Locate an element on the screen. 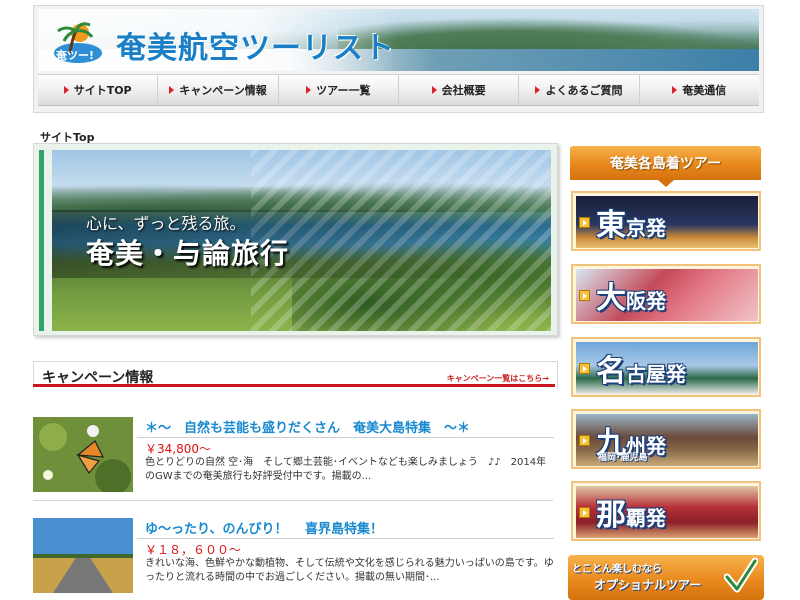 Image resolution: width=800 pixels, height=600 pixels. sidebar-heading-pointer is located at coordinates (666, 183).